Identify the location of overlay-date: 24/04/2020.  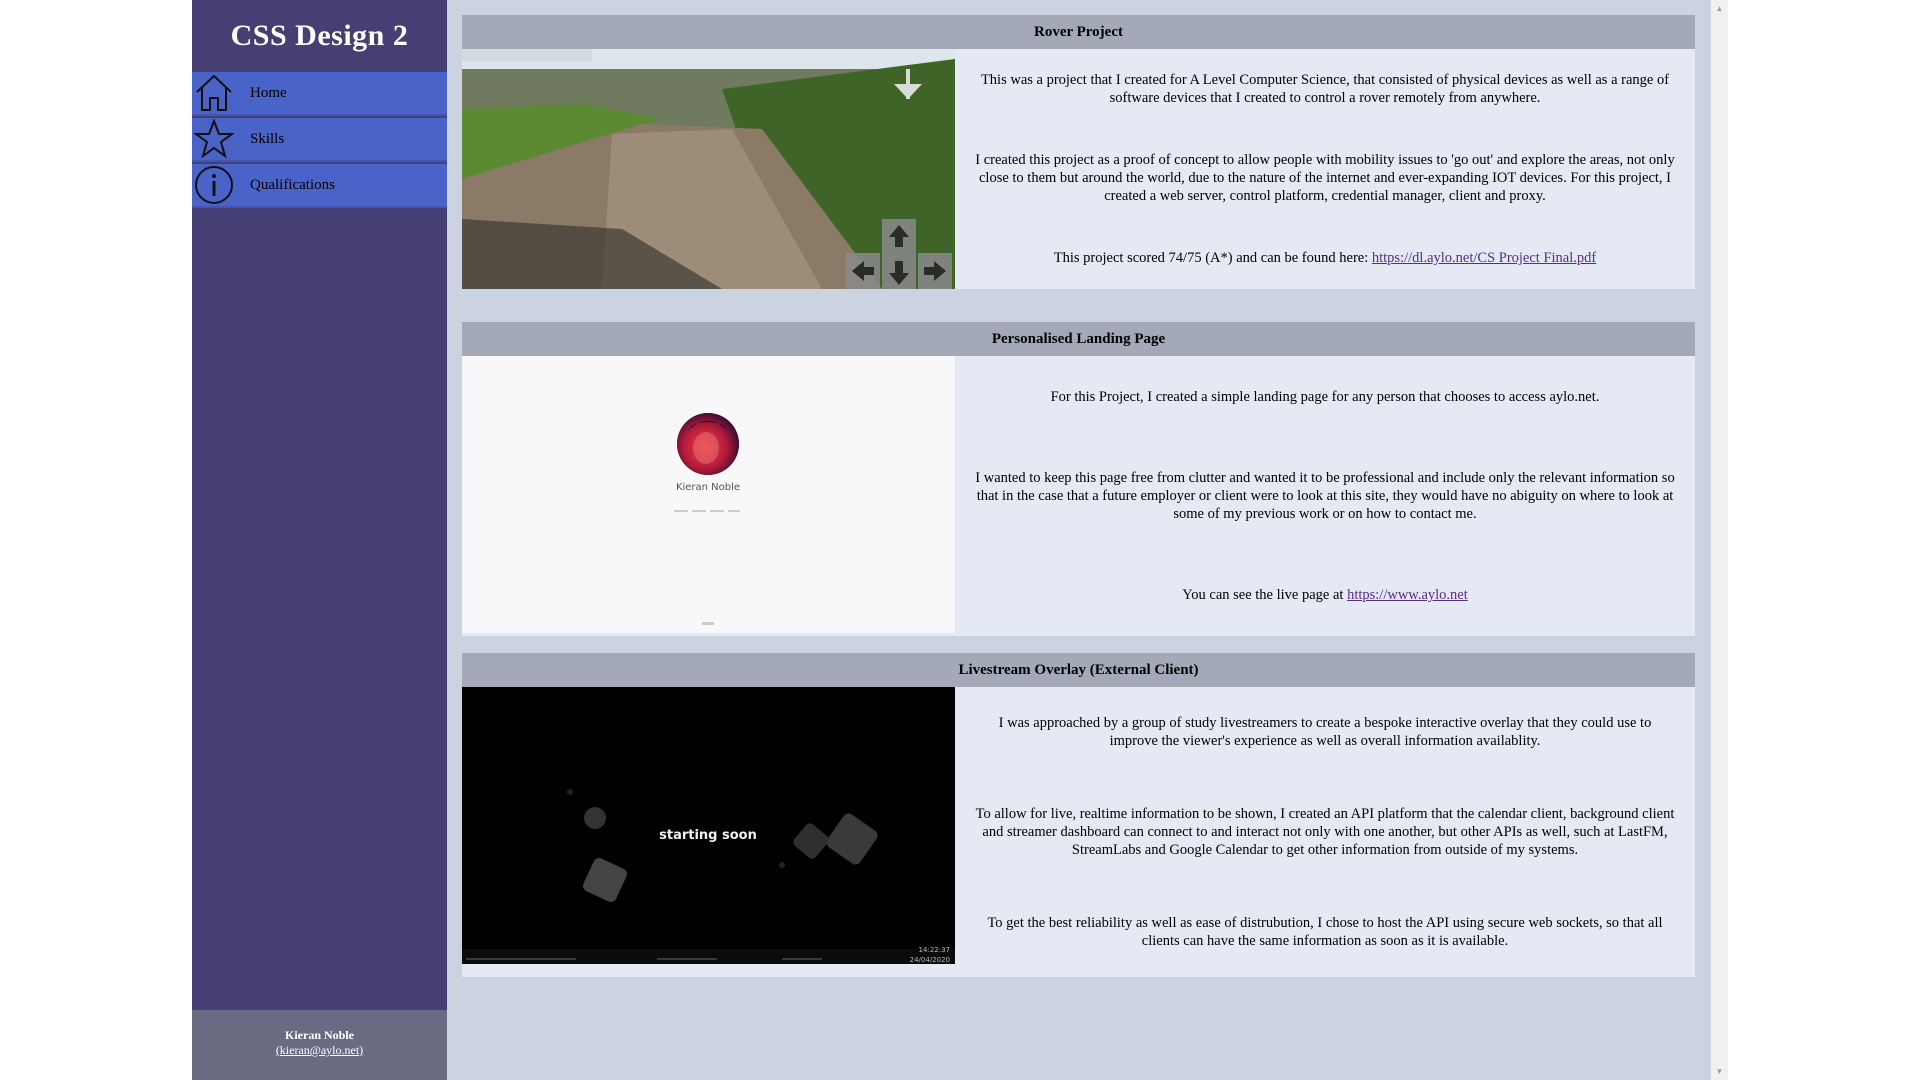
(930, 960).